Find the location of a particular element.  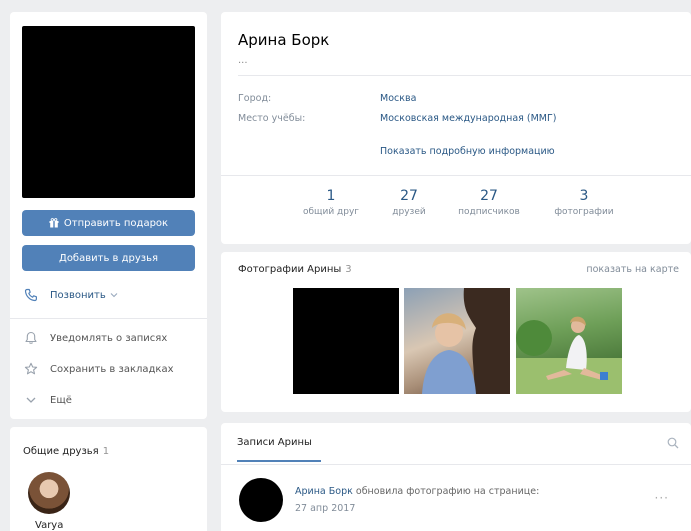

show-on-map-link: показать на карте is located at coordinates (632, 269).